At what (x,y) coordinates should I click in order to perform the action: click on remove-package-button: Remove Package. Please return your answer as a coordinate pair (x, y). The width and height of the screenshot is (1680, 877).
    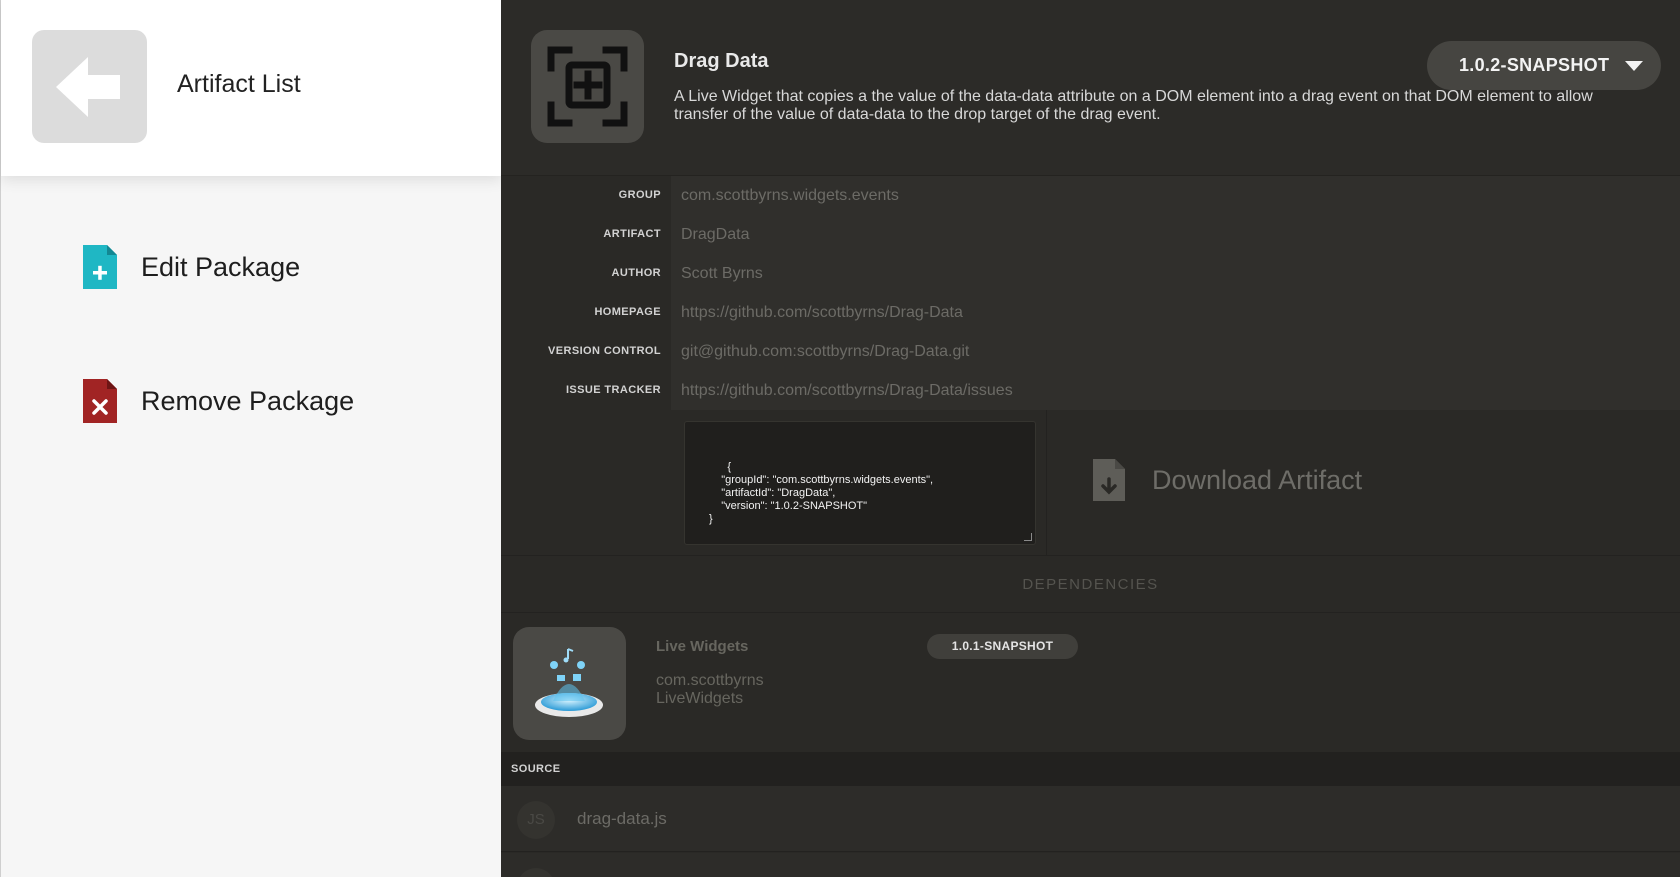
    Looking at the image, I should click on (217, 401).